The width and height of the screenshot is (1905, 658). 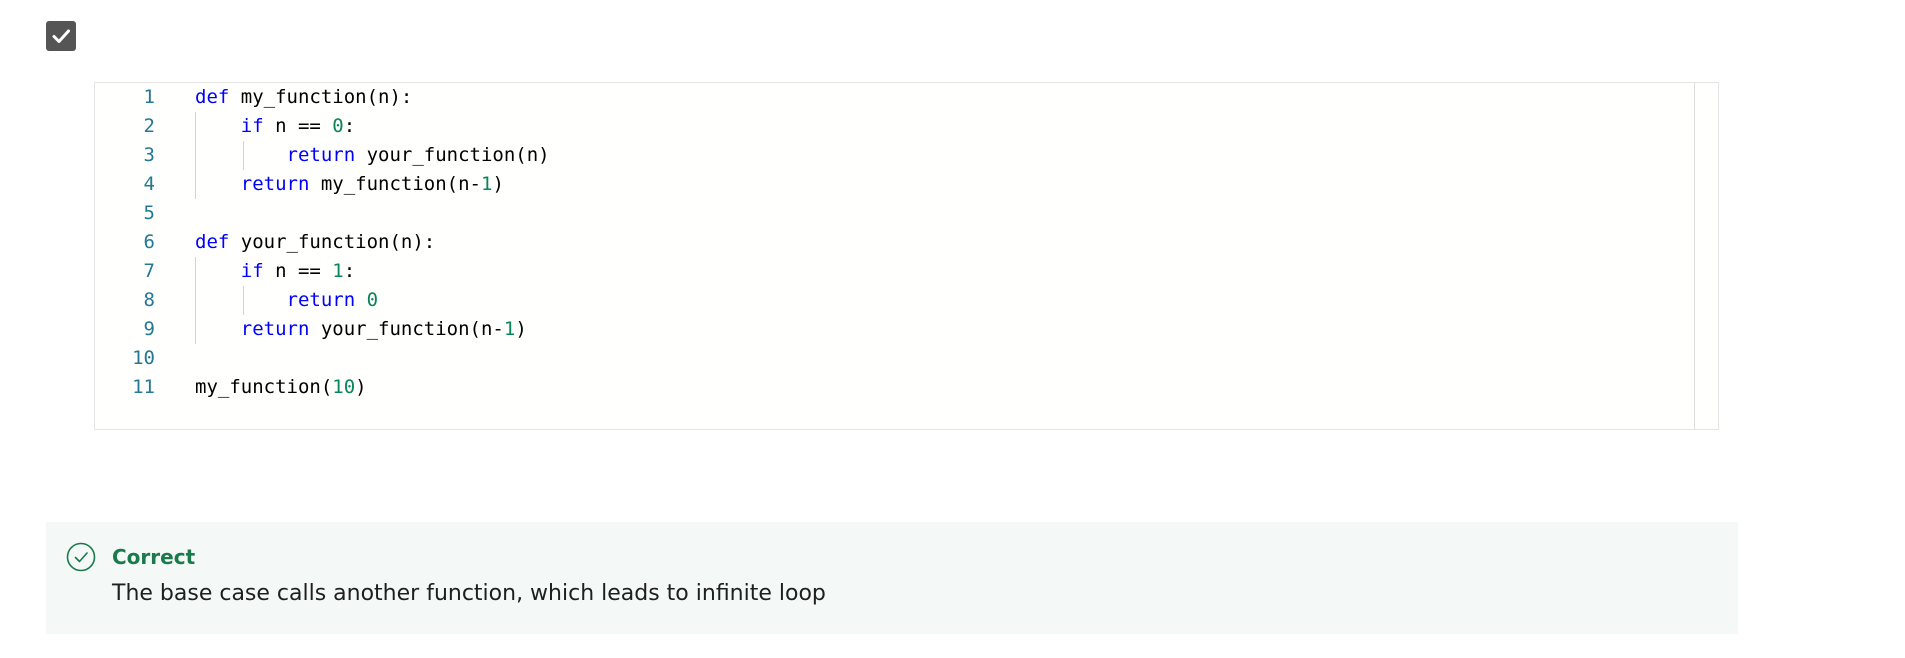 I want to click on line-number: 7, so click(x=149, y=271).